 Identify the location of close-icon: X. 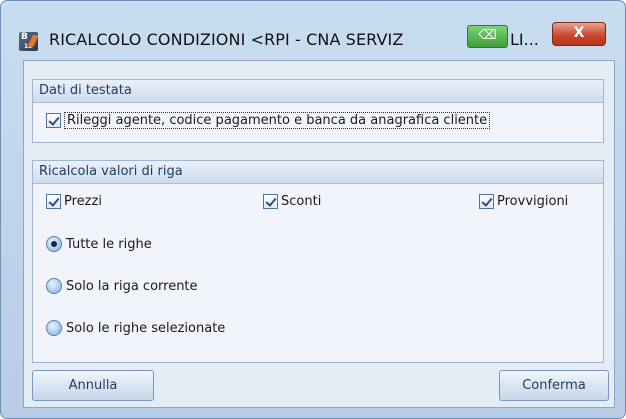
(579, 33).